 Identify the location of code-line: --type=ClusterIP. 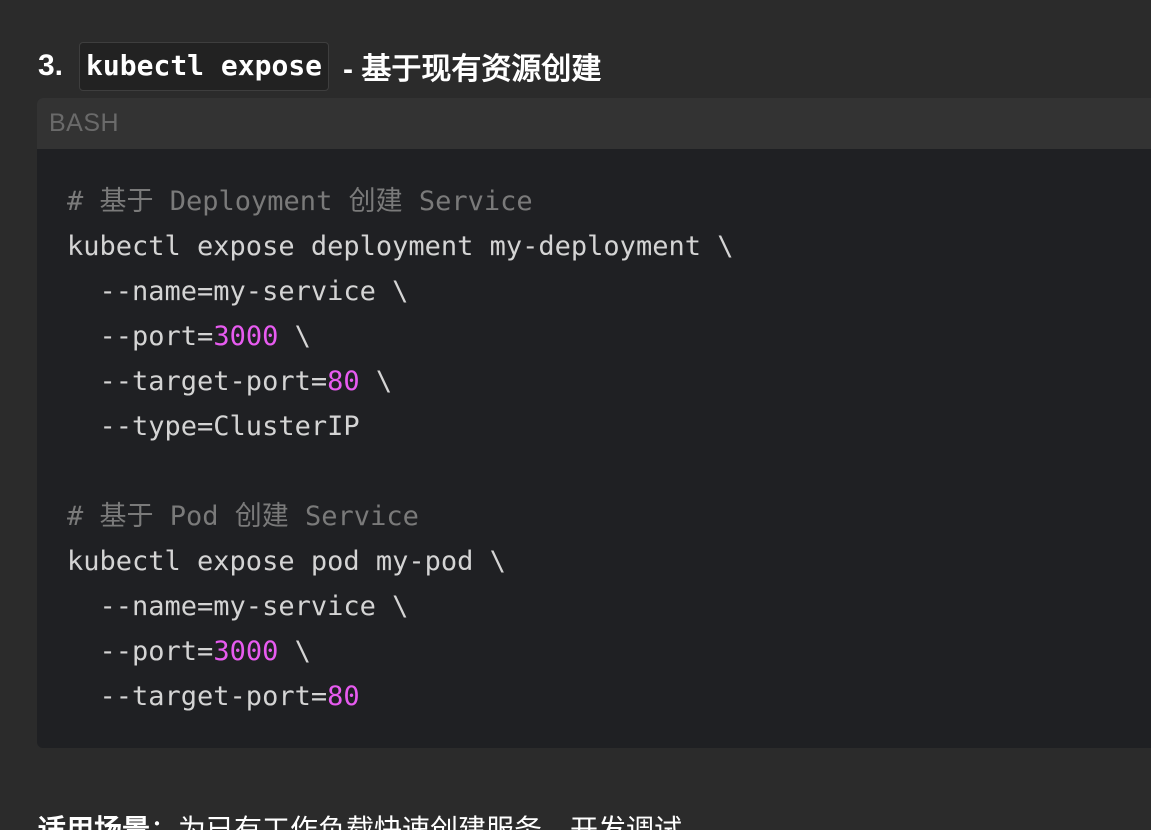
(609, 426).